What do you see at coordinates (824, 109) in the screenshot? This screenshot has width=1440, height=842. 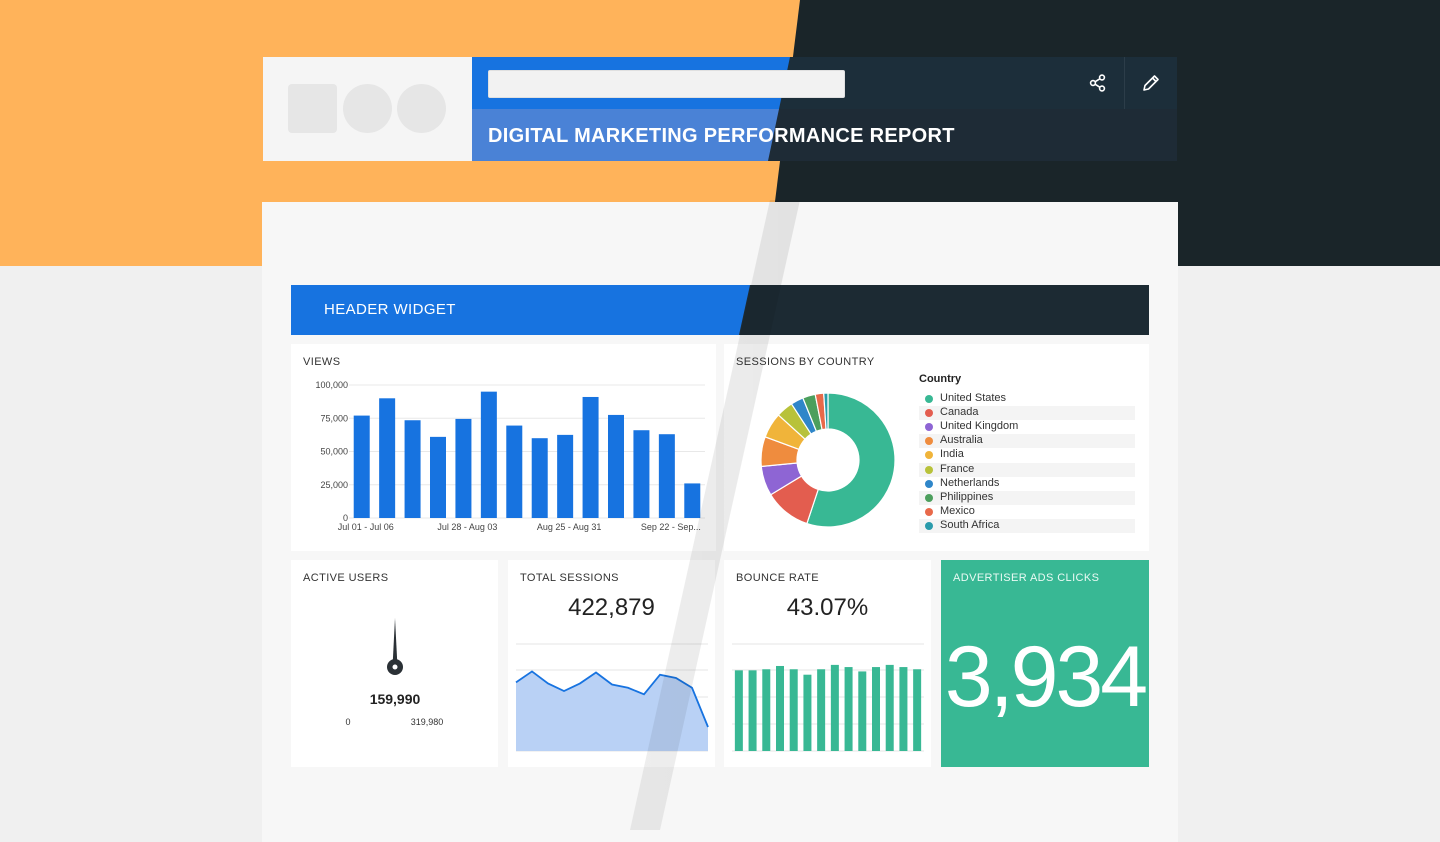 I see `report-header: DIGITAL MARKETING PERFORMANCE REPORT` at bounding box center [824, 109].